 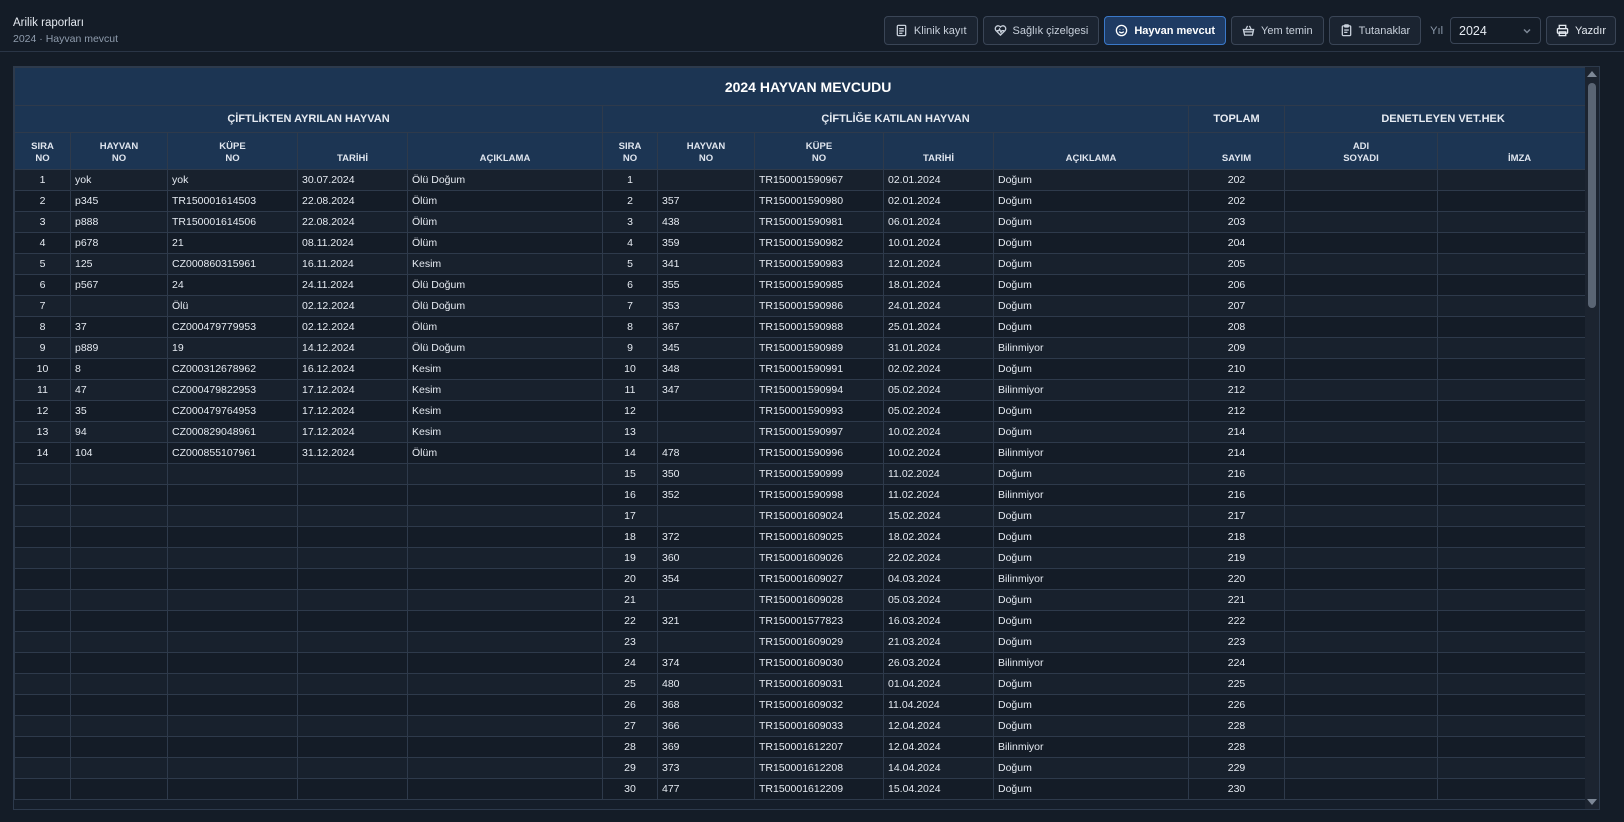 I want to click on sayim-cell: 216, so click(x=1236, y=474).